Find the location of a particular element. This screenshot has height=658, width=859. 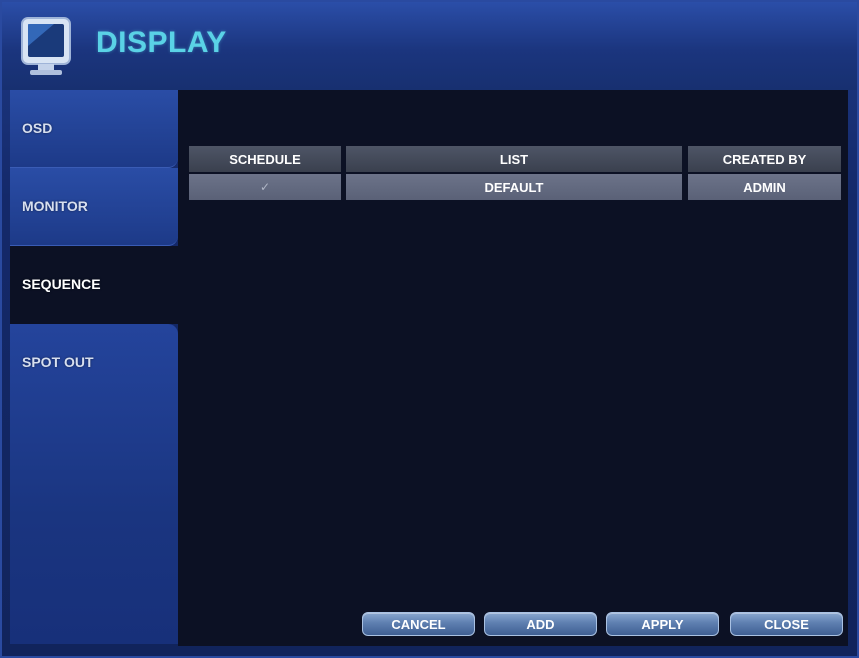

table-row: ✓ DEFAULT ADMIN is located at coordinates (515, 187).